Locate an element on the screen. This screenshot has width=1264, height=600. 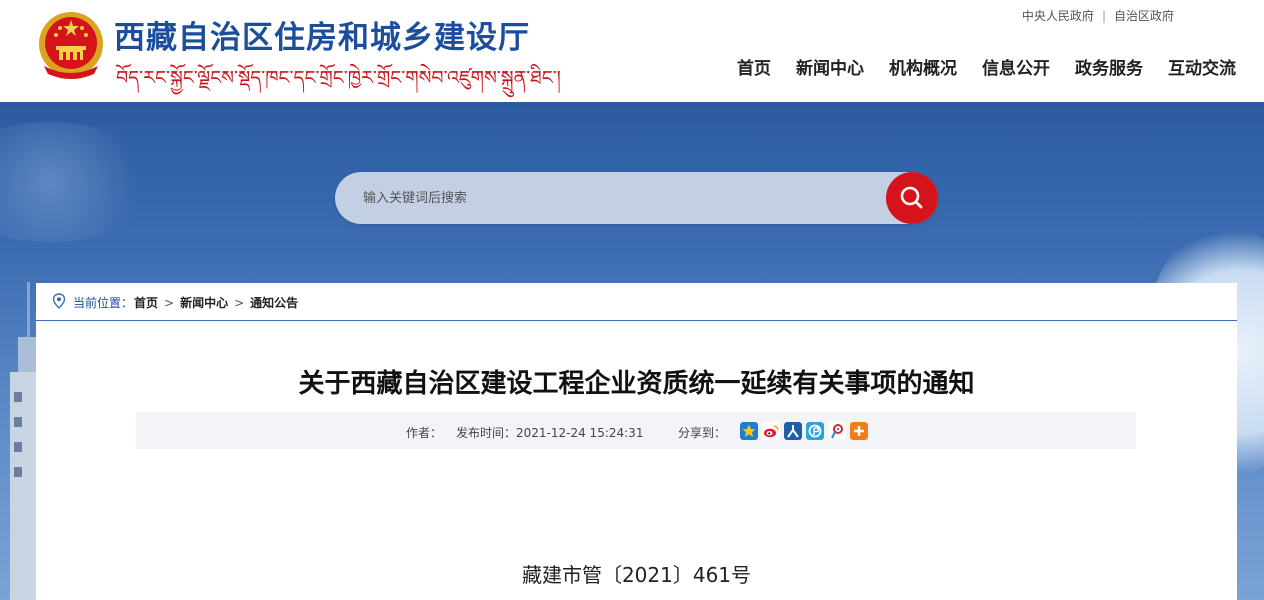
author-label: 作者： is located at coordinates (424, 433).